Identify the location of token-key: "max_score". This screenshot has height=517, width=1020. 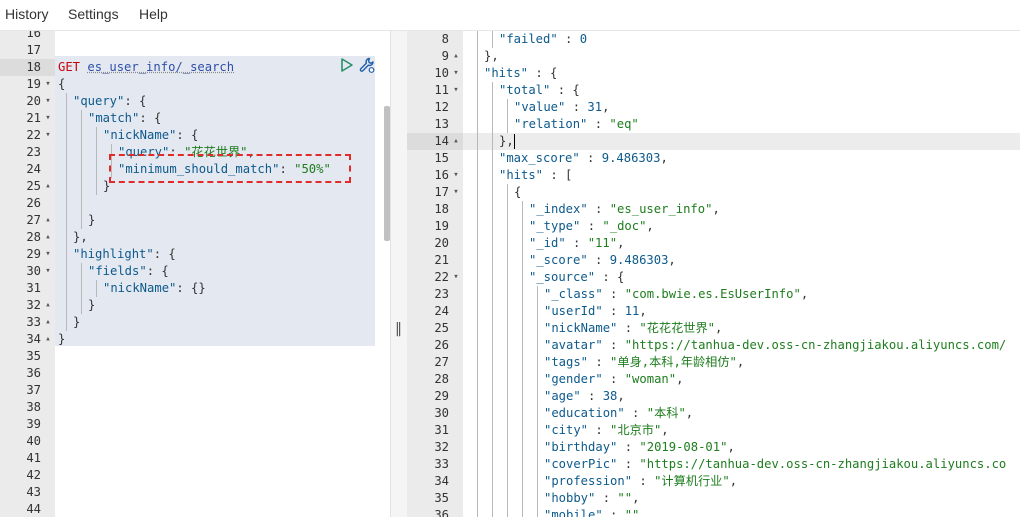
(539, 158).